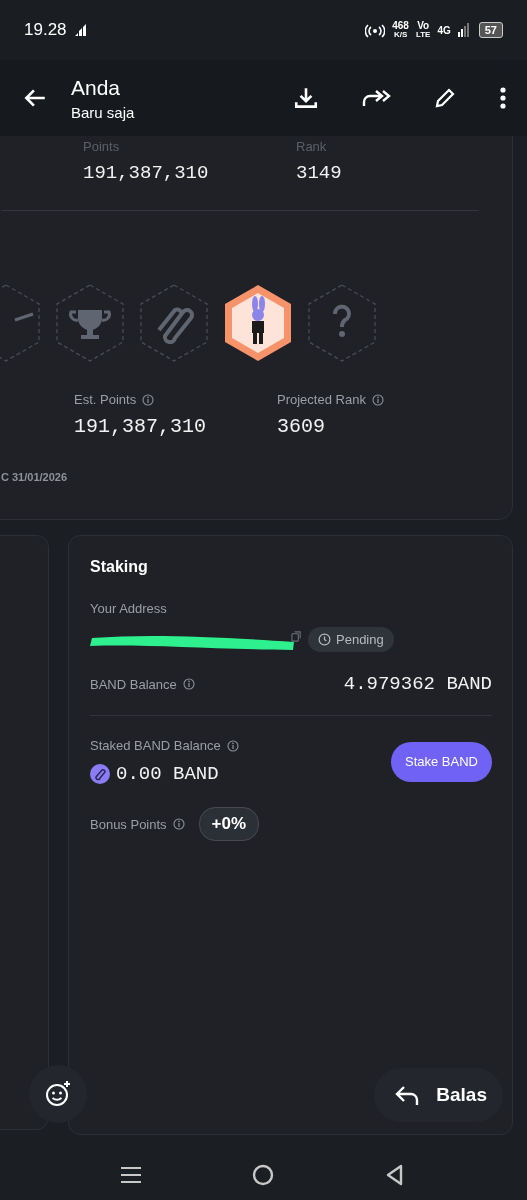 The height and width of the screenshot is (1200, 527). Describe the element at coordinates (229, 824) in the screenshot. I see `bonus-value: +0%` at that location.